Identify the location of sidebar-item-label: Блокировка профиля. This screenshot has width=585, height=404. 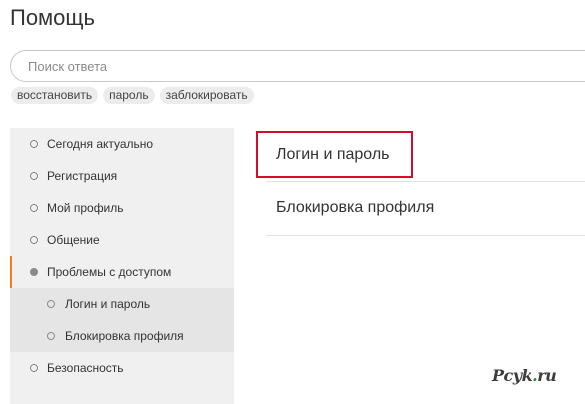
(124, 336).